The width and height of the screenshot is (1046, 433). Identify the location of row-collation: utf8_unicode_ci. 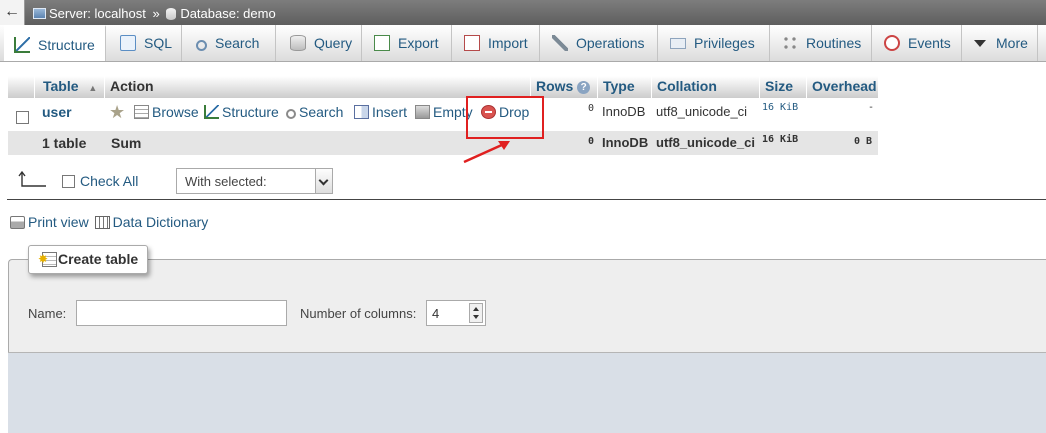
(702, 111).